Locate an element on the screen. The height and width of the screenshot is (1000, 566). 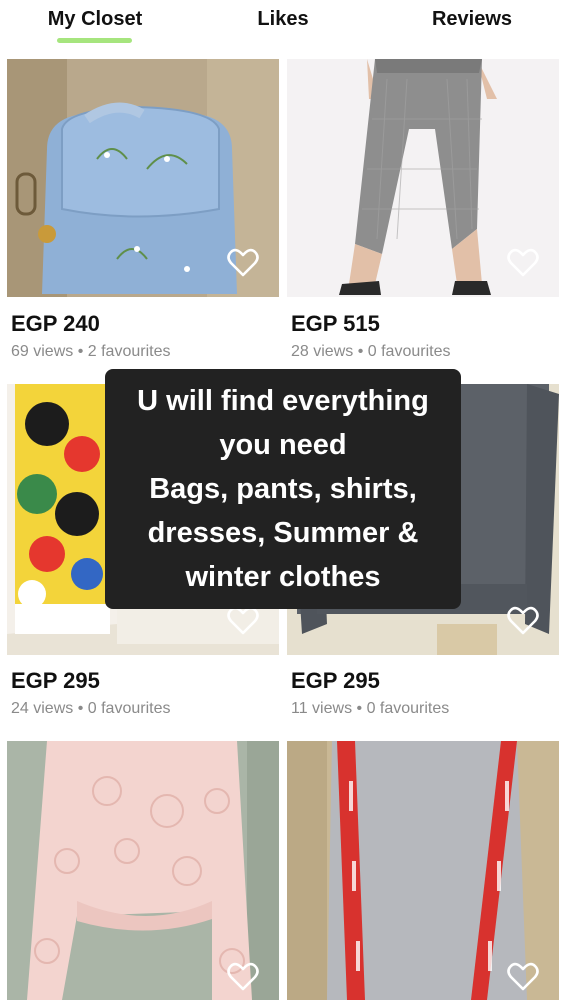
closet-tab-bar: My Closet Likes Reviews is located at coordinates (283, 26).